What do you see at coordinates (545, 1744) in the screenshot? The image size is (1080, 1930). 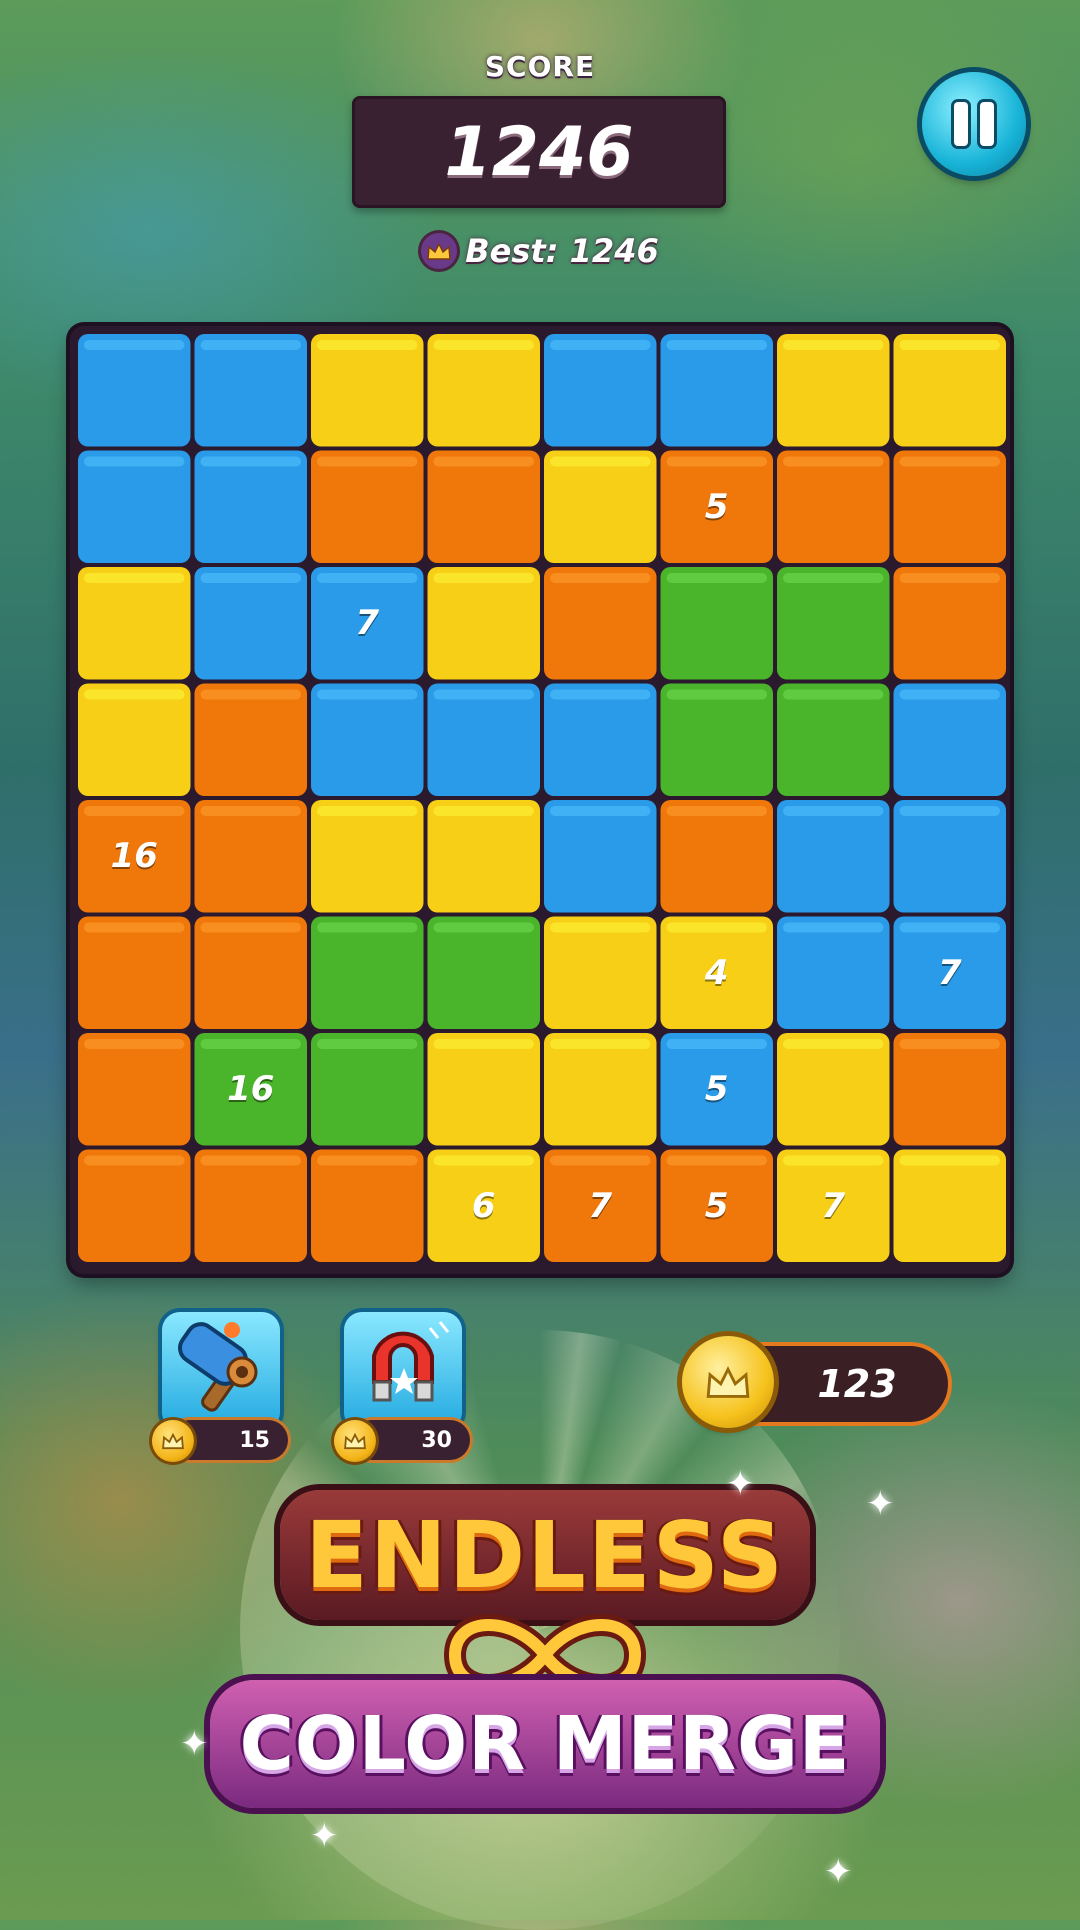 I see `logo-color-merge-text: COLOR MERGE` at bounding box center [545, 1744].